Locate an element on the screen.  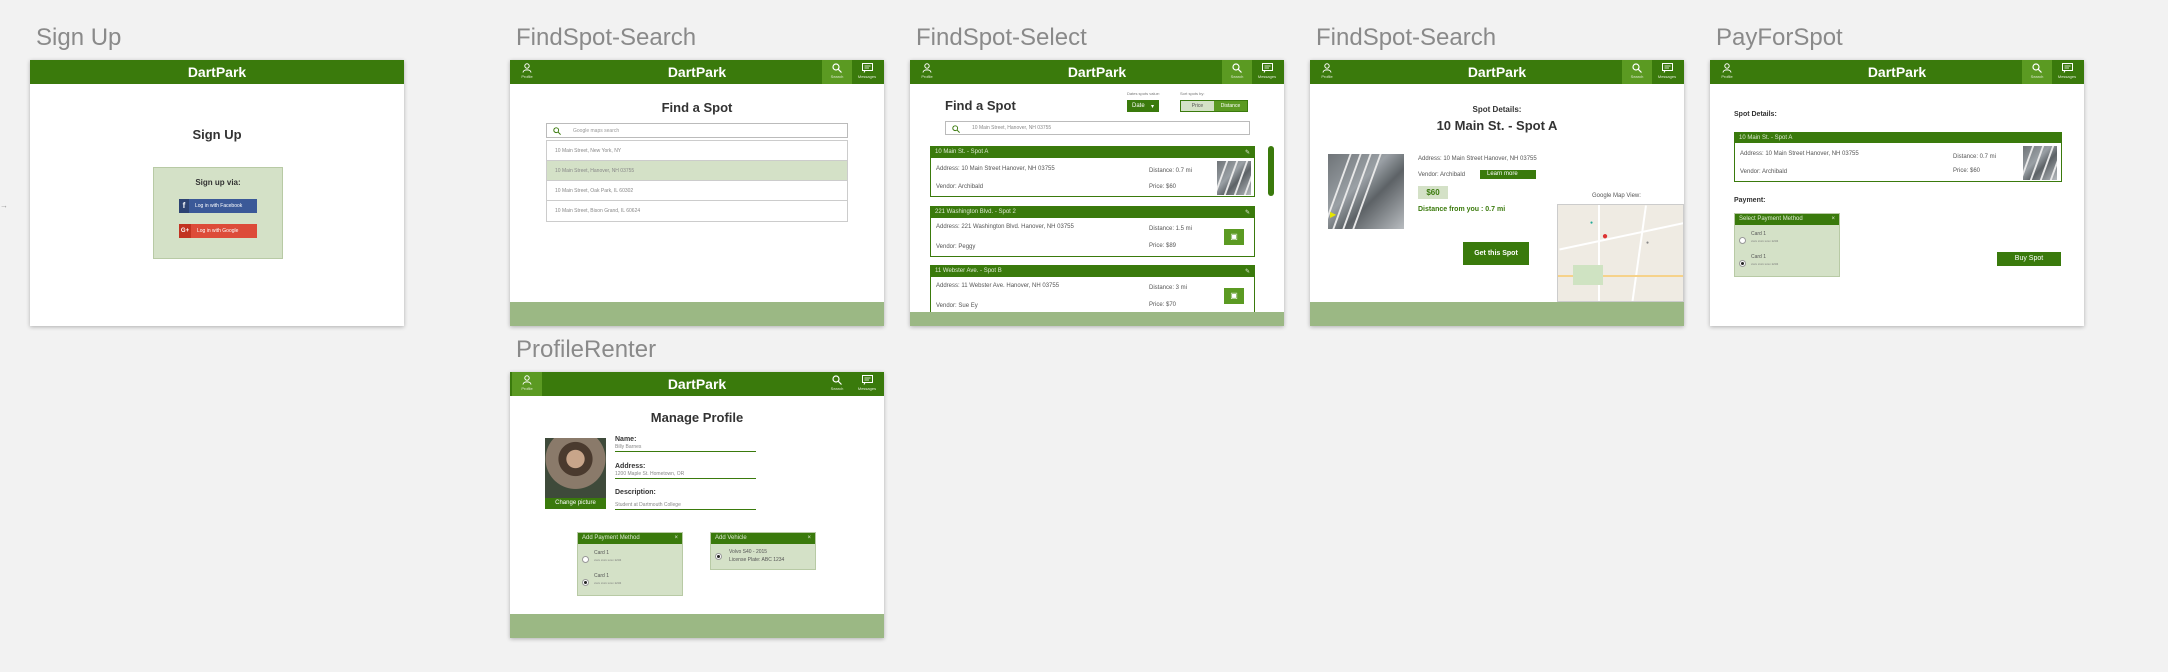
listing-title: 10 Main St. - Spot A ✎ is located at coordinates (1092, 152).